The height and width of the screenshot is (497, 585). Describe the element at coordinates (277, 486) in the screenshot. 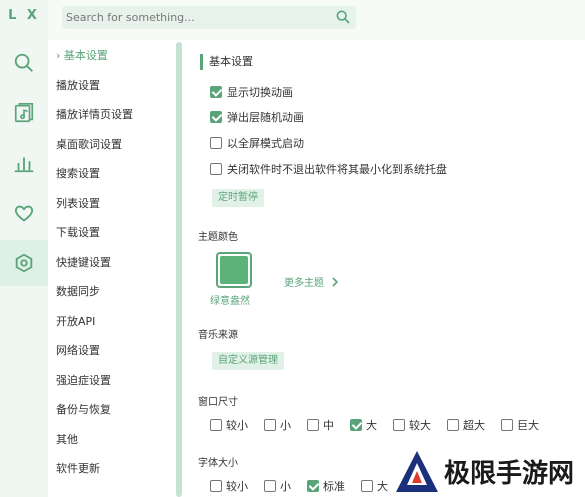

I see `font-size-small: 小` at that location.